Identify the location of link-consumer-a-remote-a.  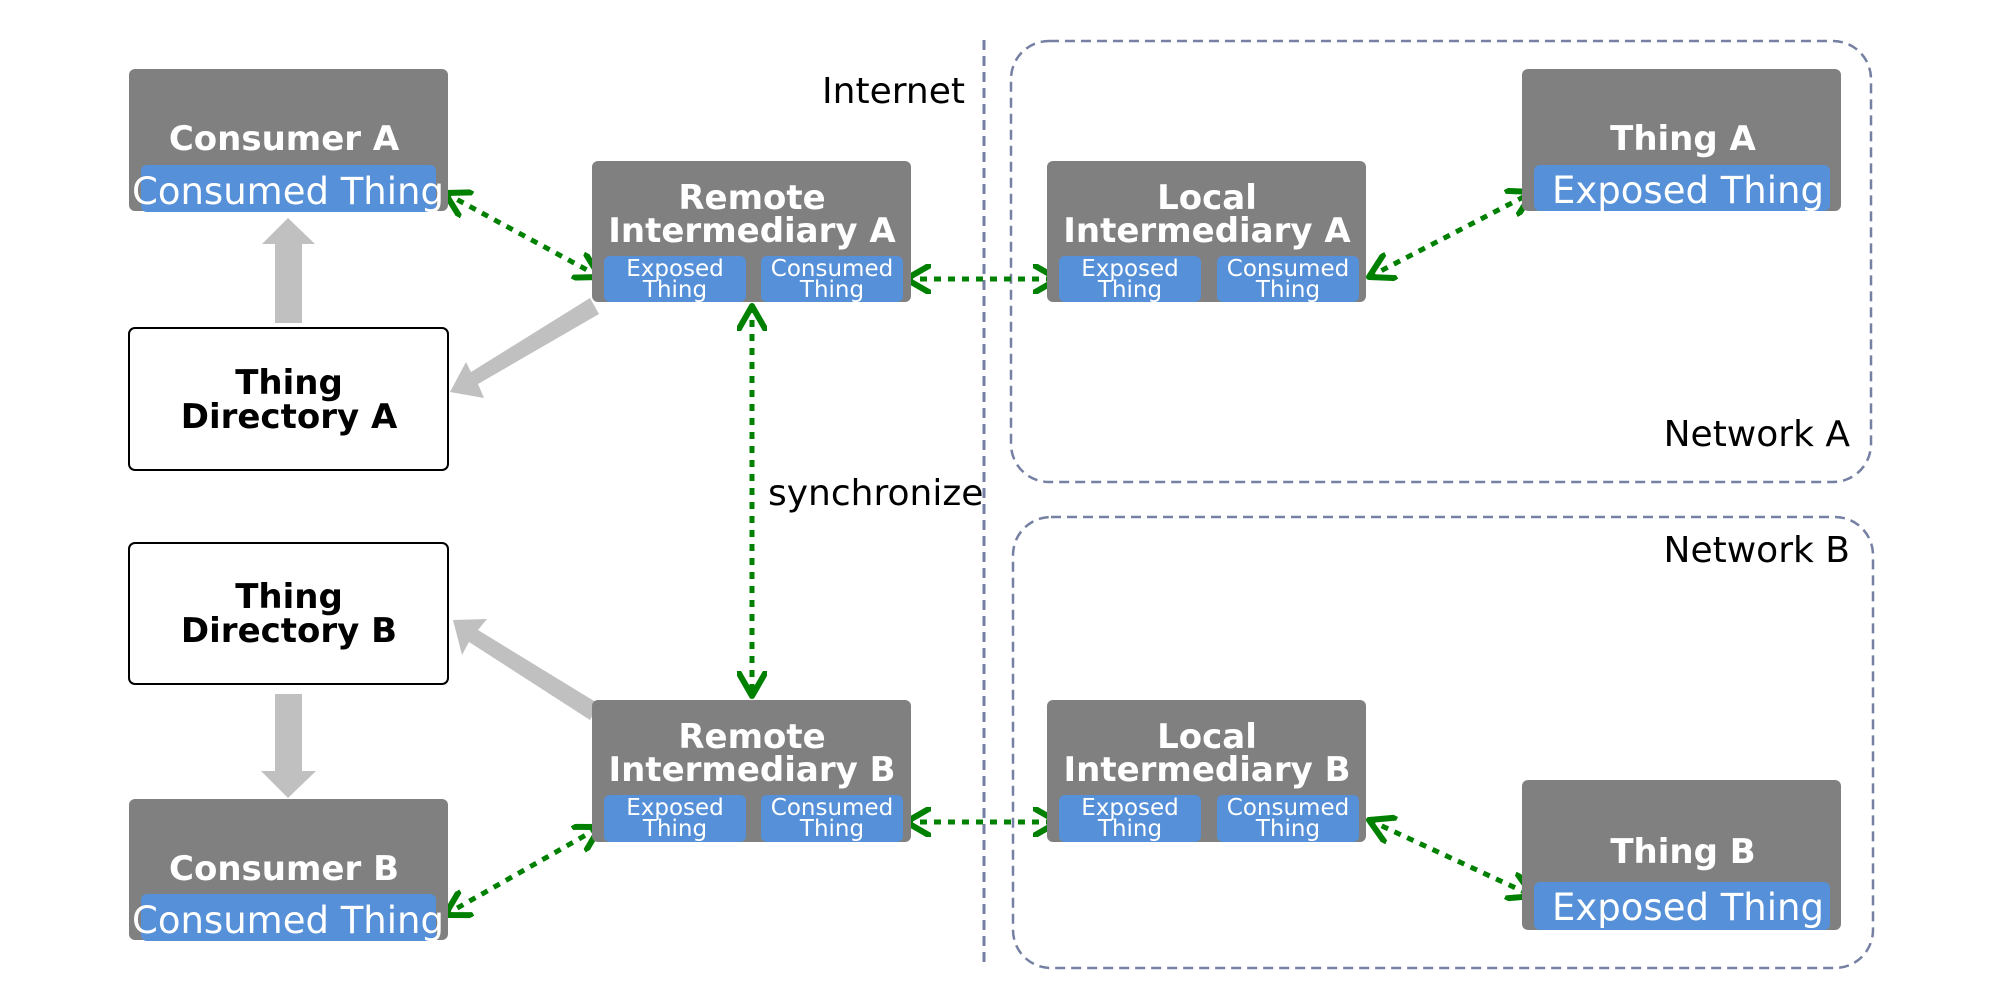
(522, 235).